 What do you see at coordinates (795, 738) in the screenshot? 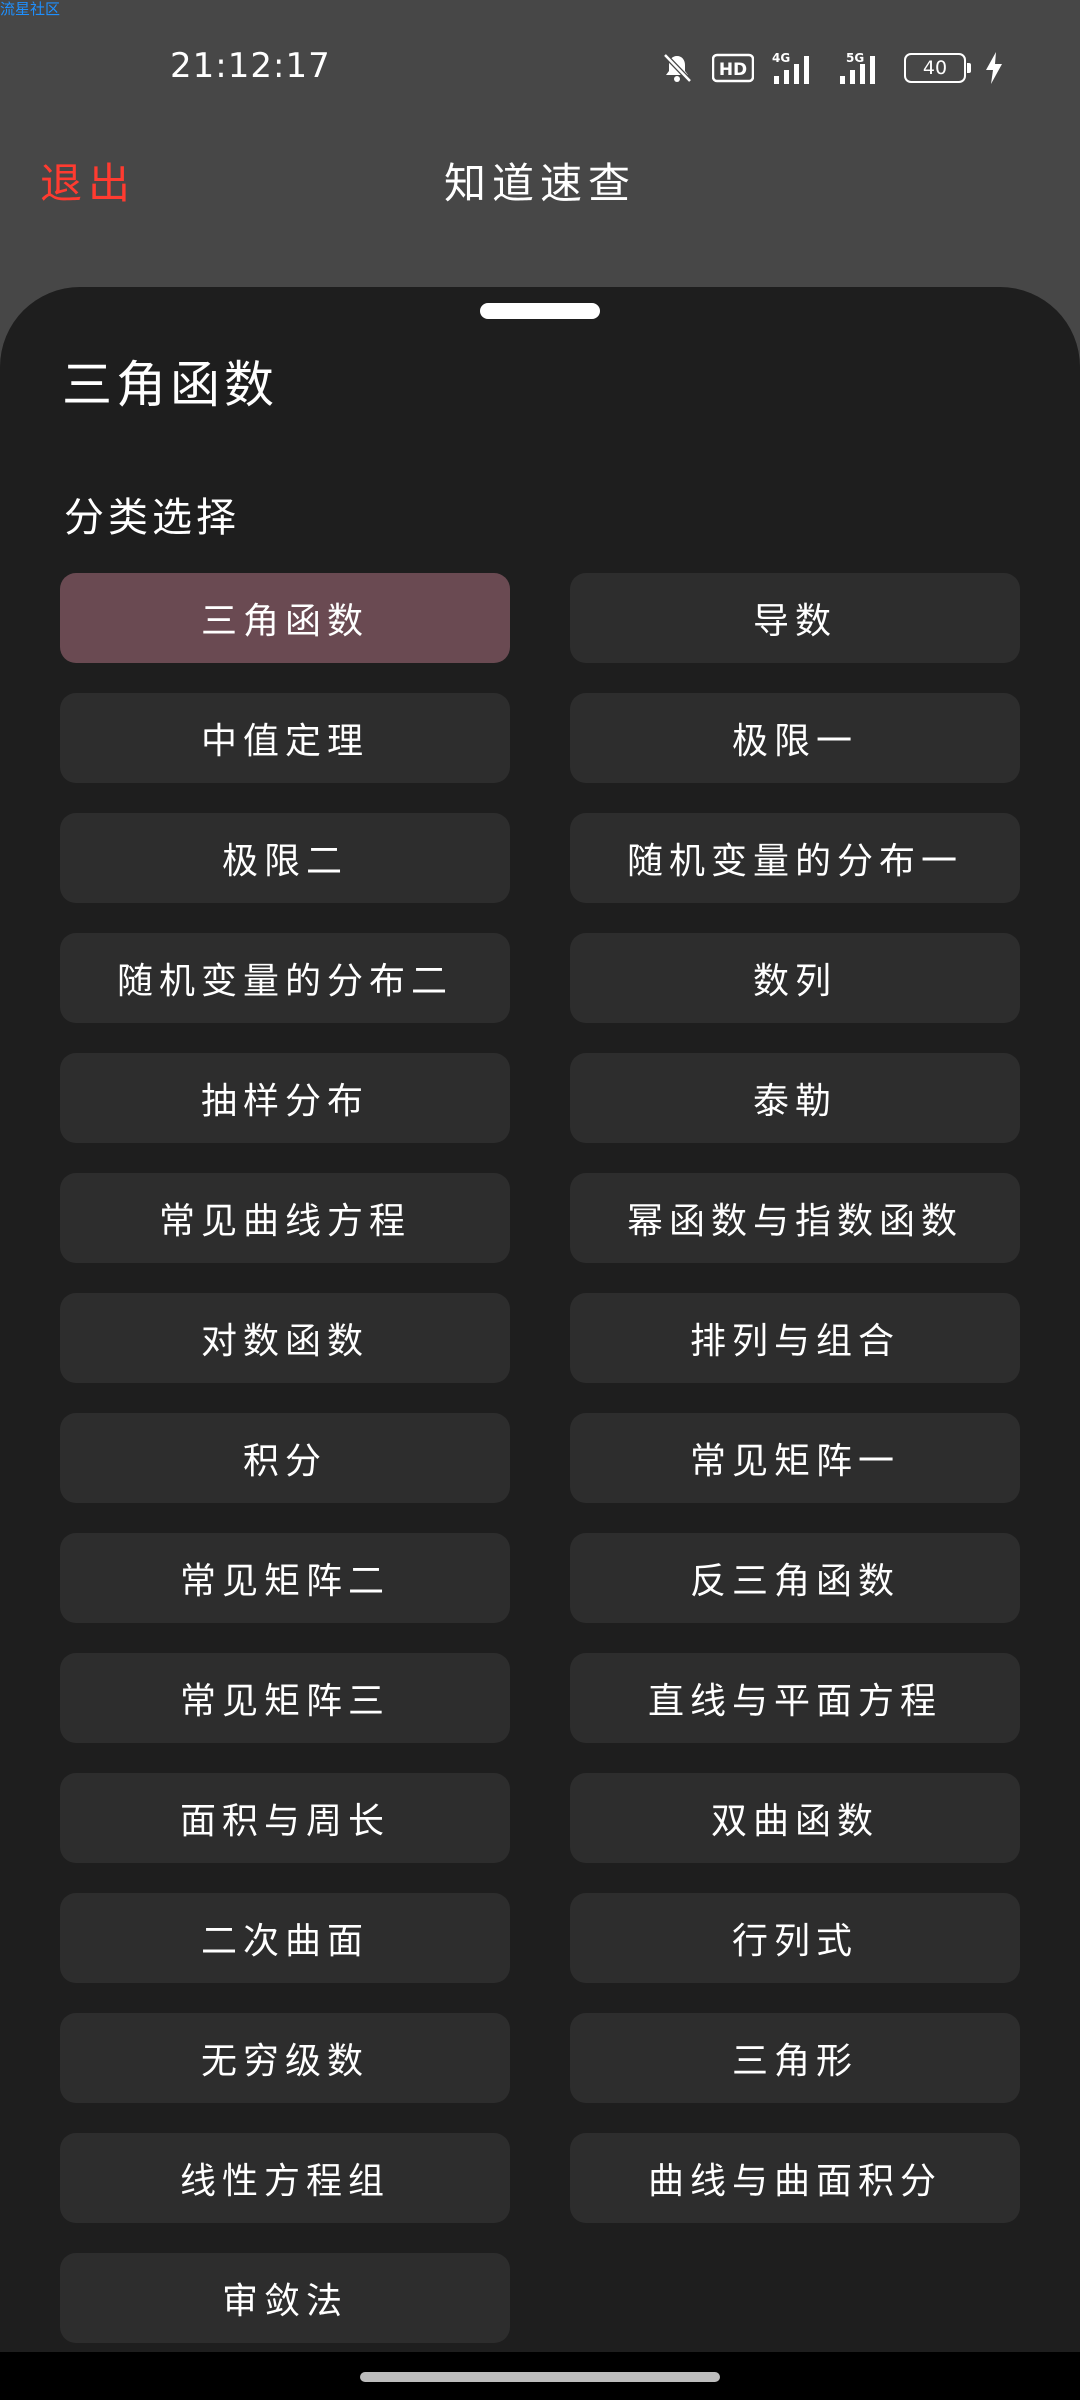
I see `category-chip: 极限一` at bounding box center [795, 738].